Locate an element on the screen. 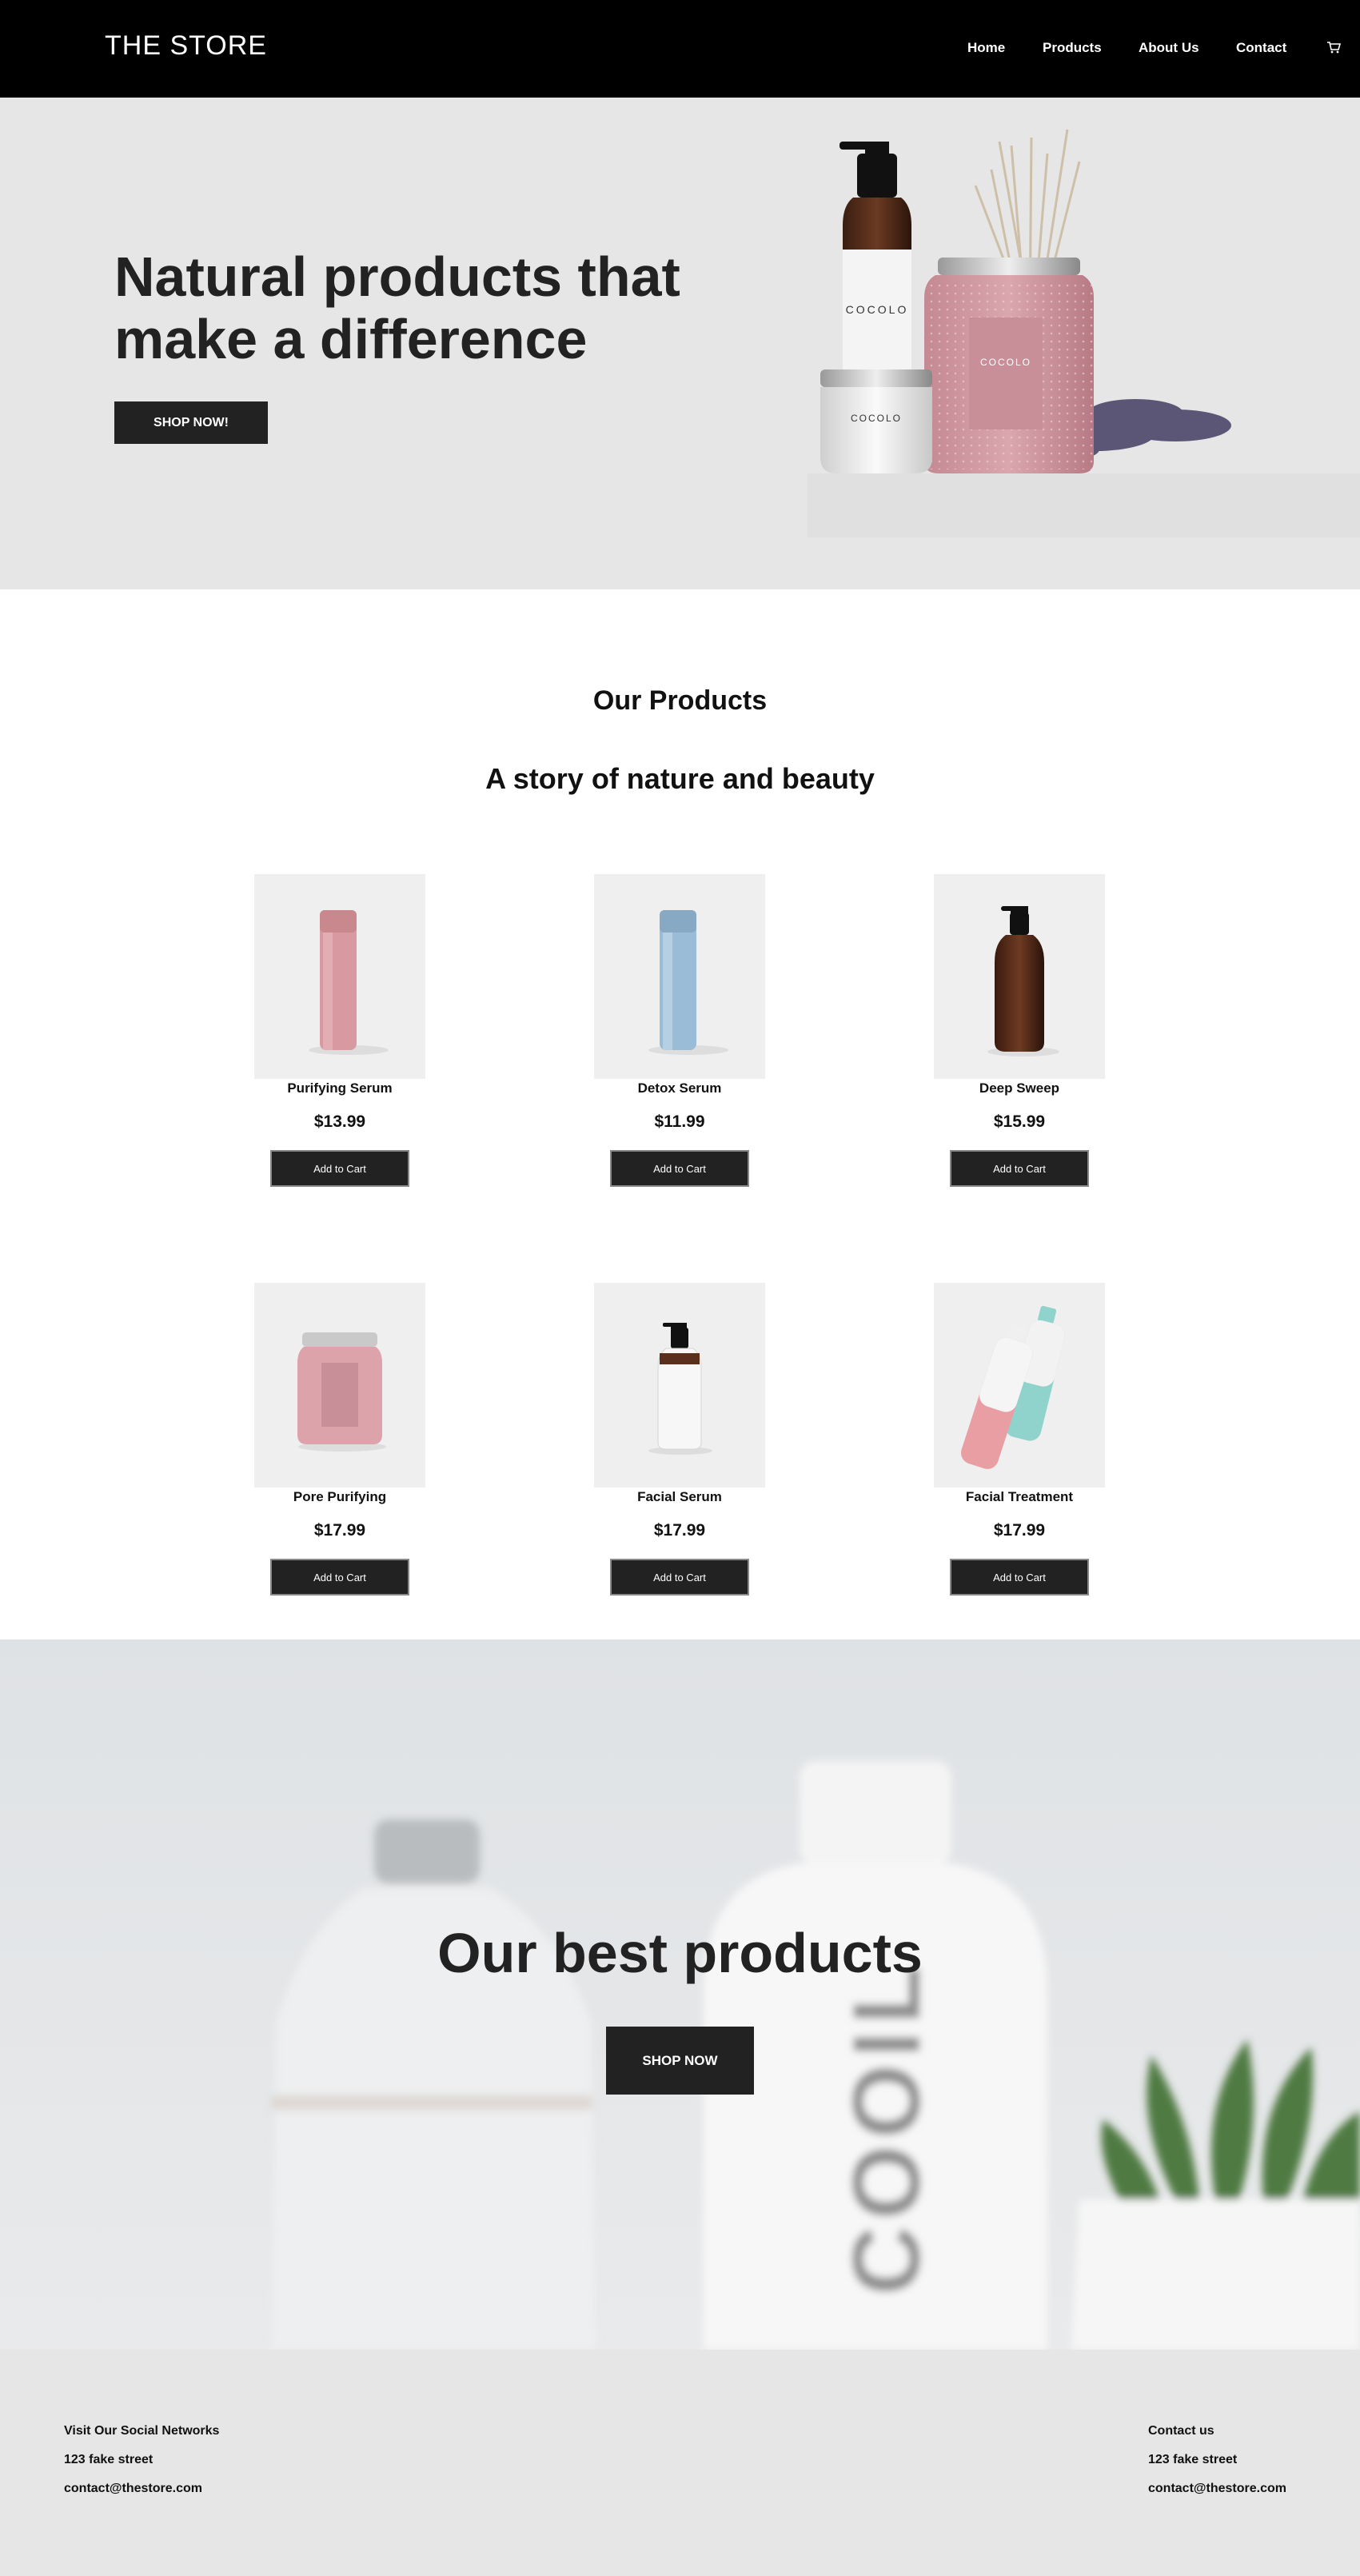 Image resolution: width=1360 pixels, height=2576 pixels. hero-title: Natural products that make a difference is located at coordinates (397, 308).